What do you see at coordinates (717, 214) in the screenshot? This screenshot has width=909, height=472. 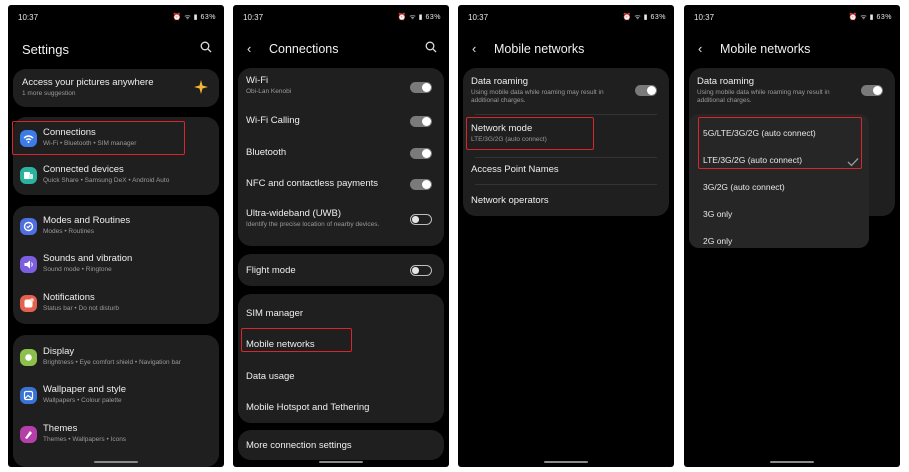 I see `option-3g-only: 3G only` at bounding box center [717, 214].